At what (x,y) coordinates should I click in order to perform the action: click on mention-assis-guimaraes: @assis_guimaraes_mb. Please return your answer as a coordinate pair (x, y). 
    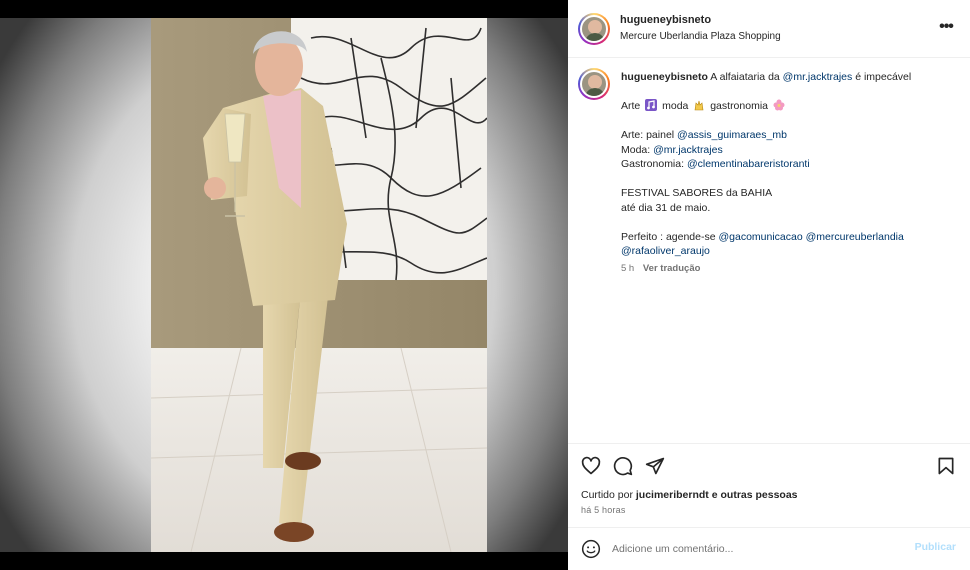
    Looking at the image, I should click on (732, 135).